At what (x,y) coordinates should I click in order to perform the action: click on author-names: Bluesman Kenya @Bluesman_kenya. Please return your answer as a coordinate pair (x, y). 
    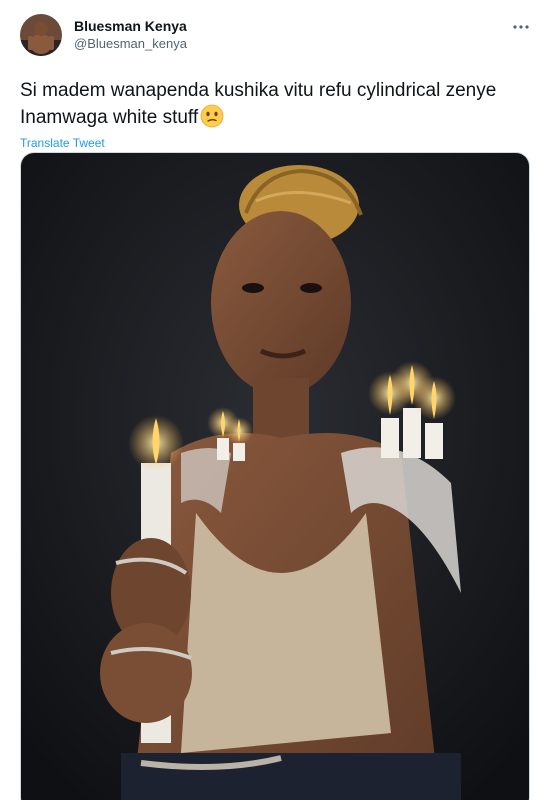
    Looking at the image, I should click on (130, 35).